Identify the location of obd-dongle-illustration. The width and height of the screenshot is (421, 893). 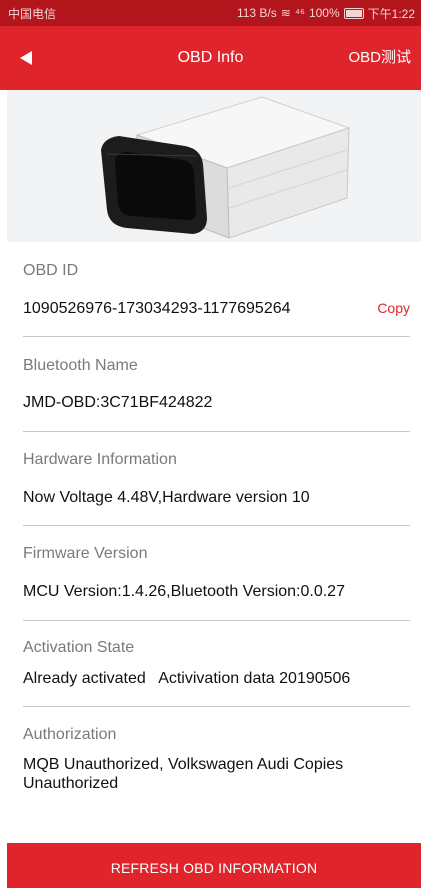
(226, 167).